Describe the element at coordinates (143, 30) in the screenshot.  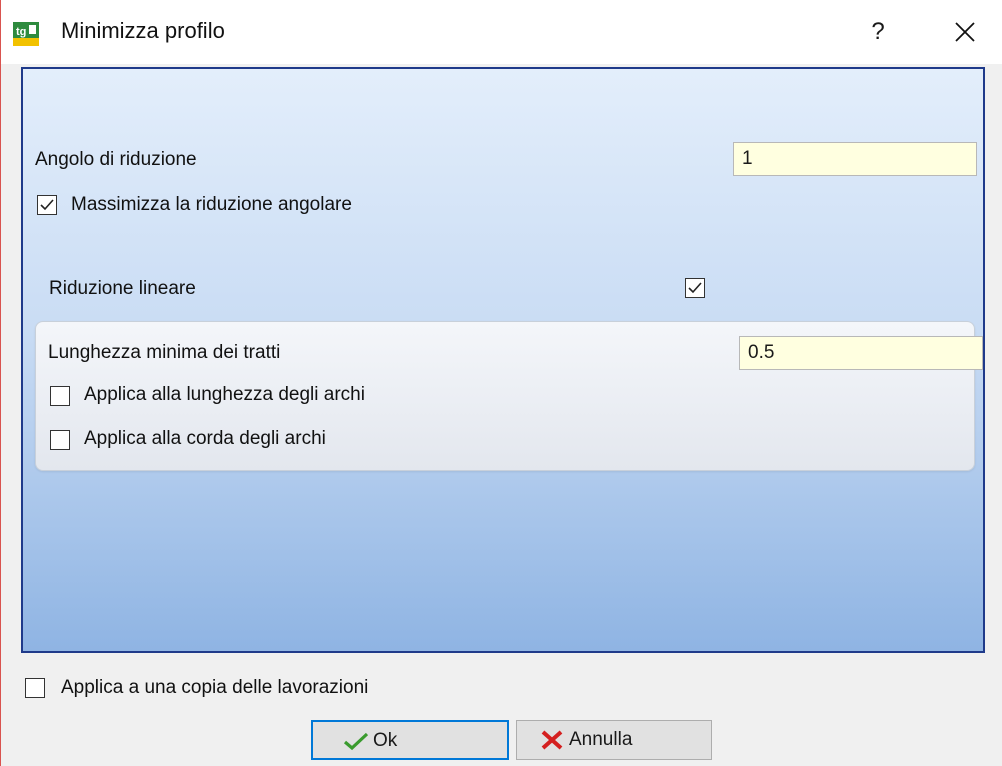
I see `window-title: Minimizza profilo` at that location.